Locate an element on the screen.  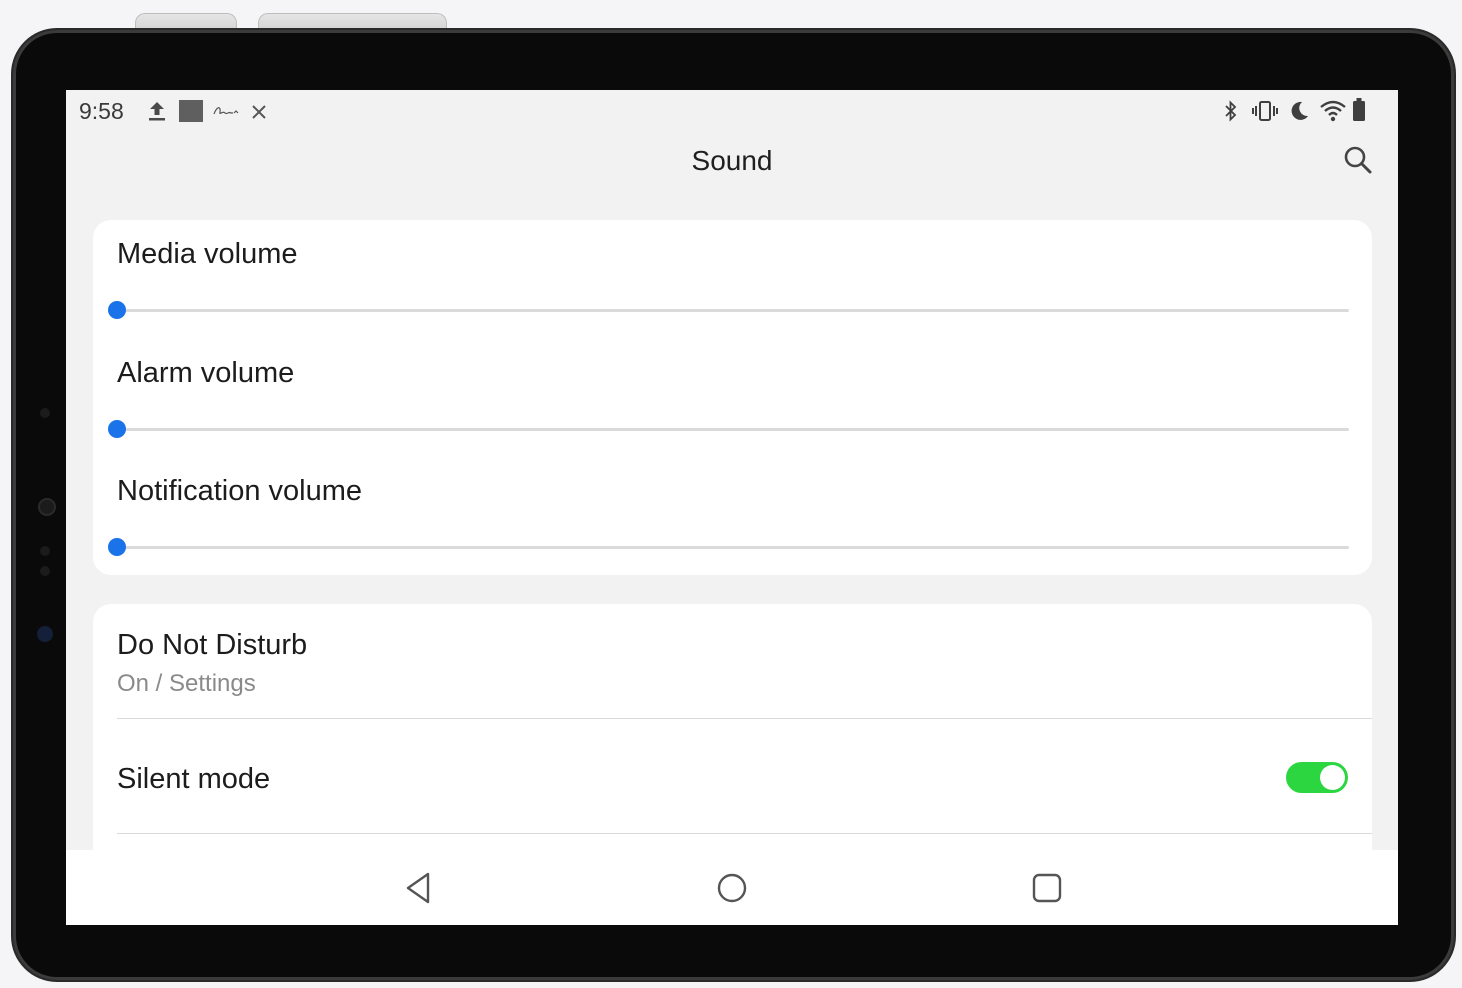
status-bar: 9:58 is located at coordinates (732, 111).